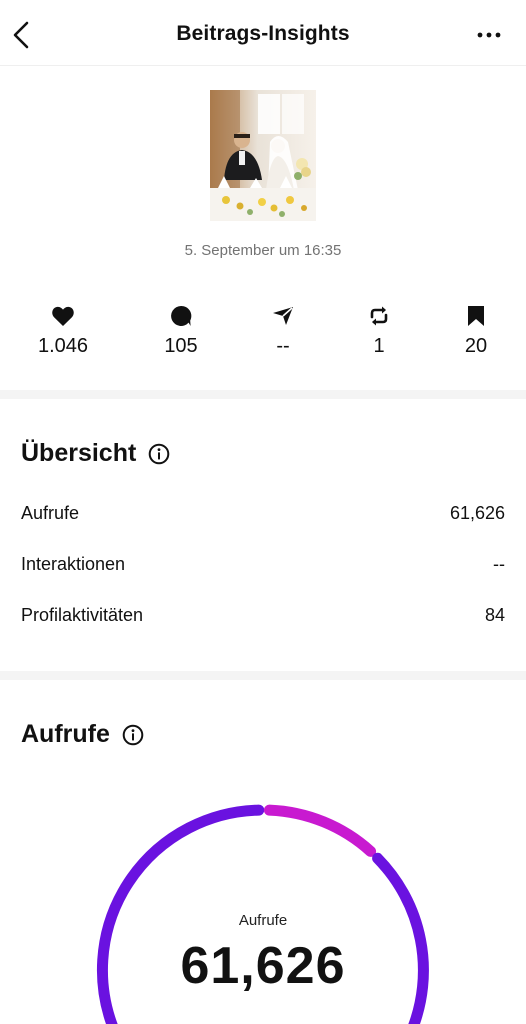  What do you see at coordinates (181, 346) in the screenshot?
I see `comments-count: 105` at bounding box center [181, 346].